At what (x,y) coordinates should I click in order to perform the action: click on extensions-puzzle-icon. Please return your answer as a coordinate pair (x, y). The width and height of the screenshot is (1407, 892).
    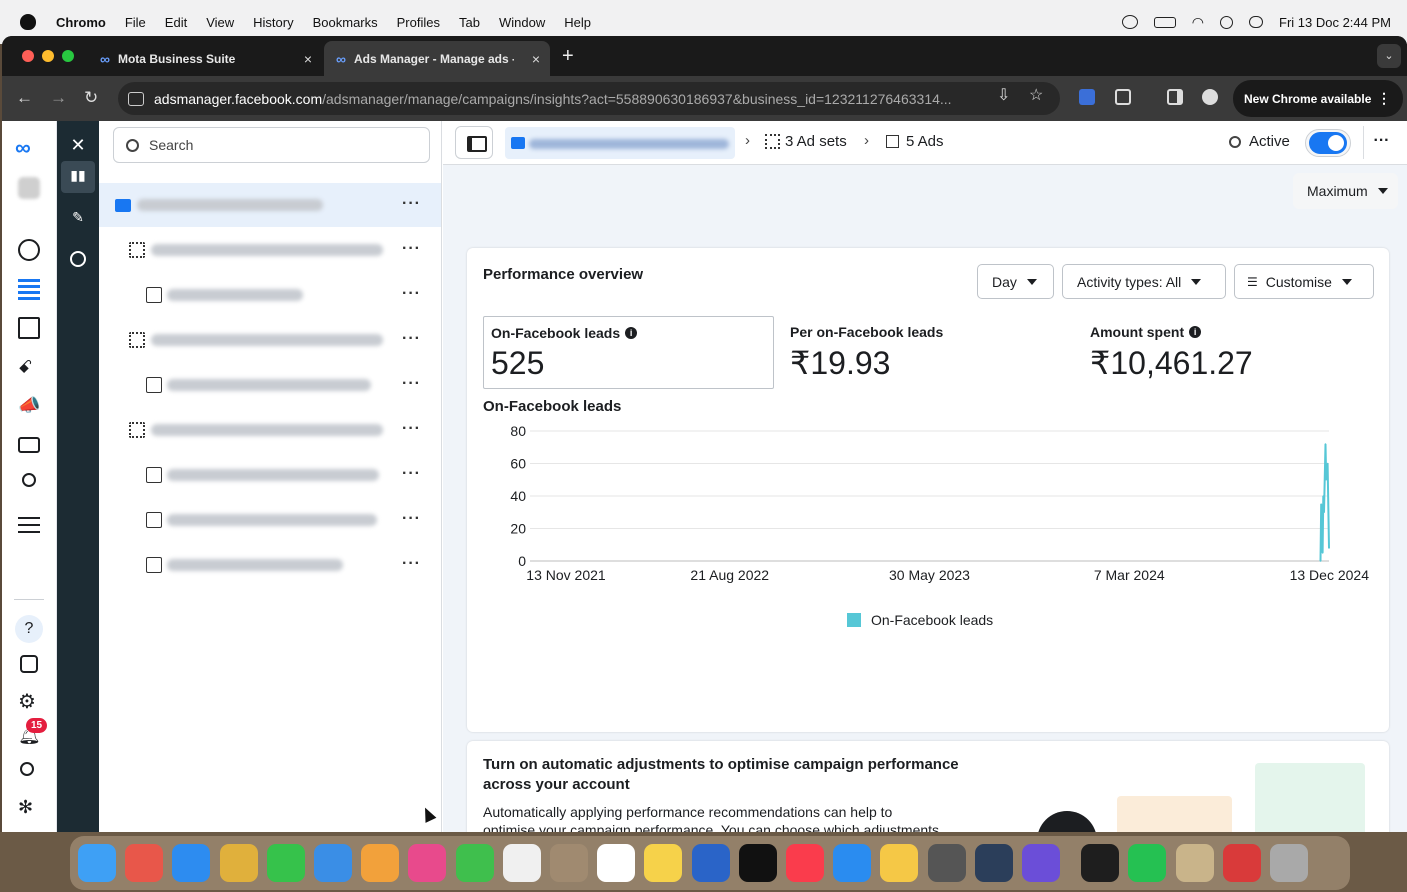
    Looking at the image, I should click on (1123, 97).